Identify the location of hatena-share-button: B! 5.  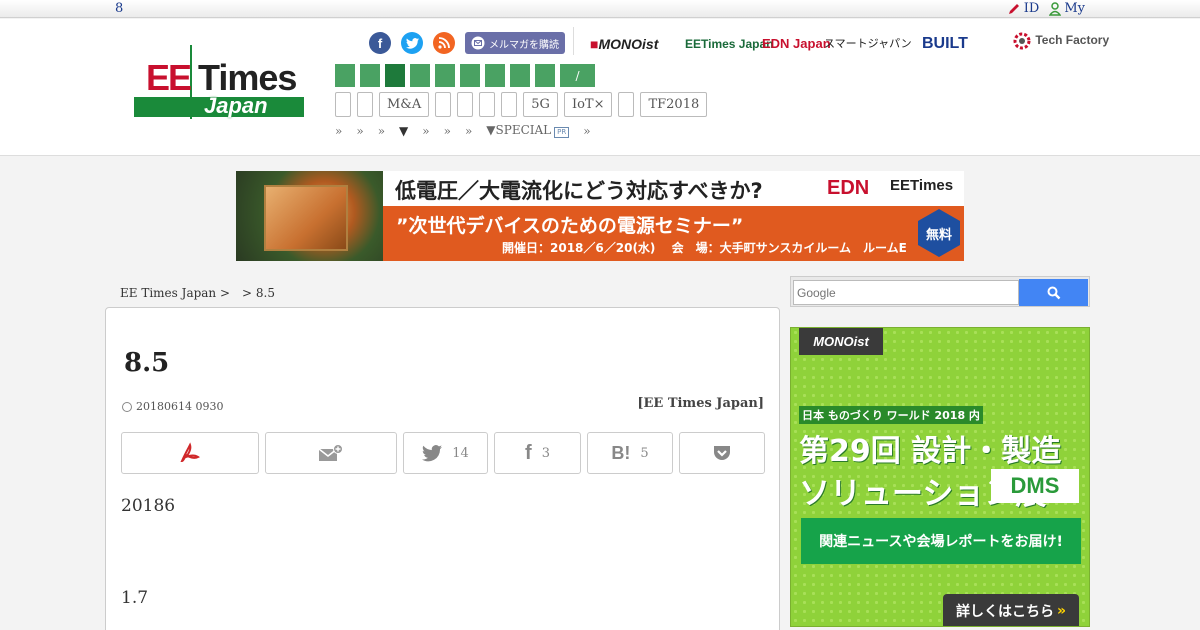
(630, 453).